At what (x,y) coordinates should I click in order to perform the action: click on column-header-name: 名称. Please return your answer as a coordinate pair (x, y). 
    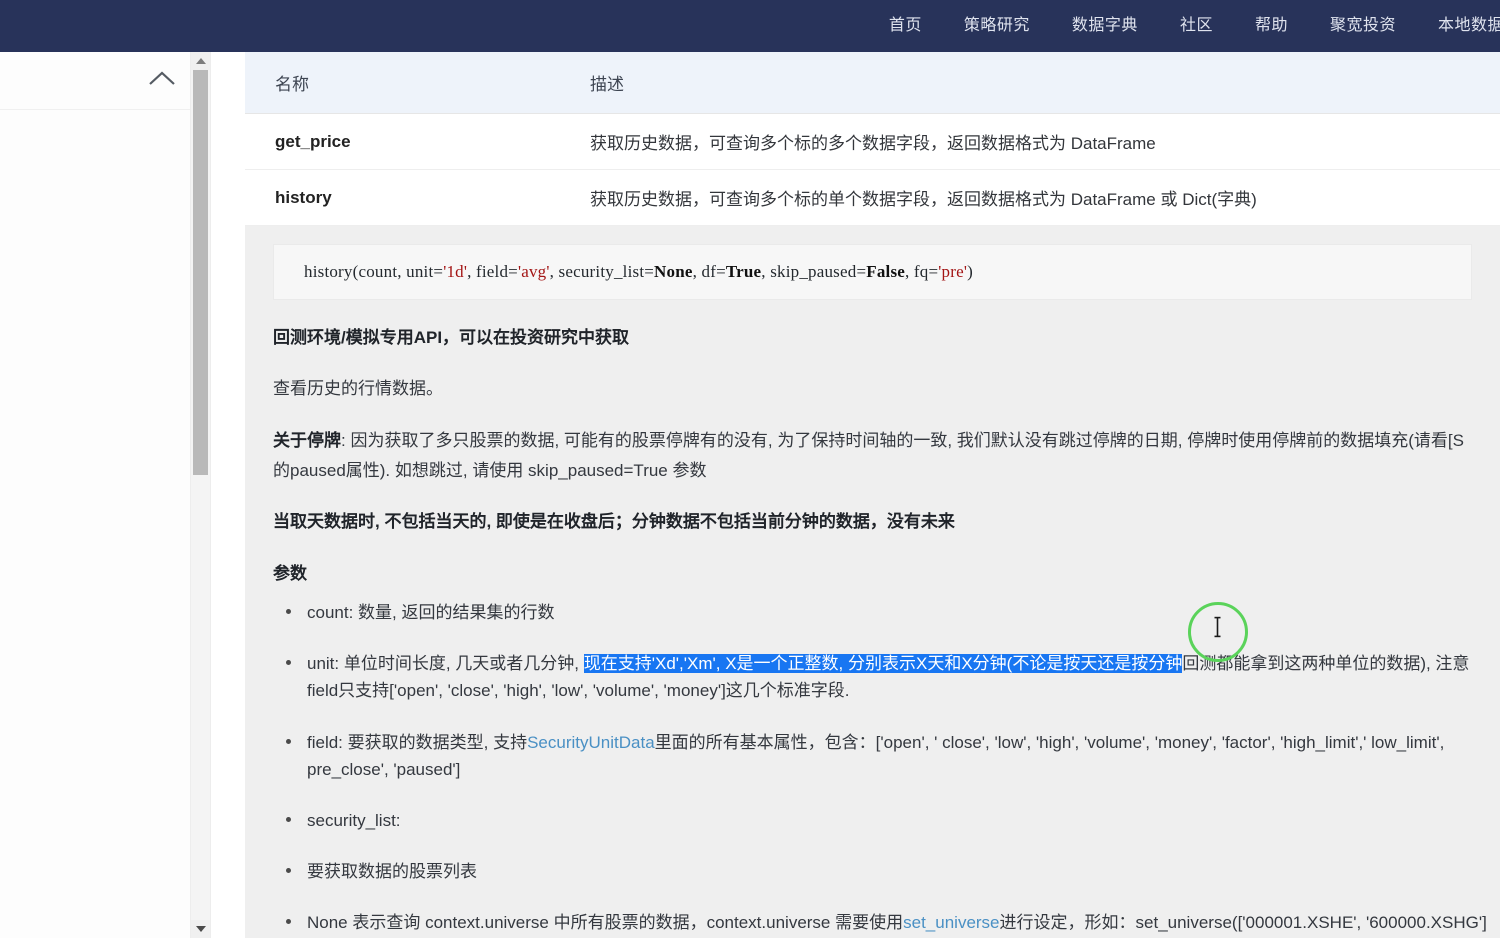
    Looking at the image, I should click on (402, 83).